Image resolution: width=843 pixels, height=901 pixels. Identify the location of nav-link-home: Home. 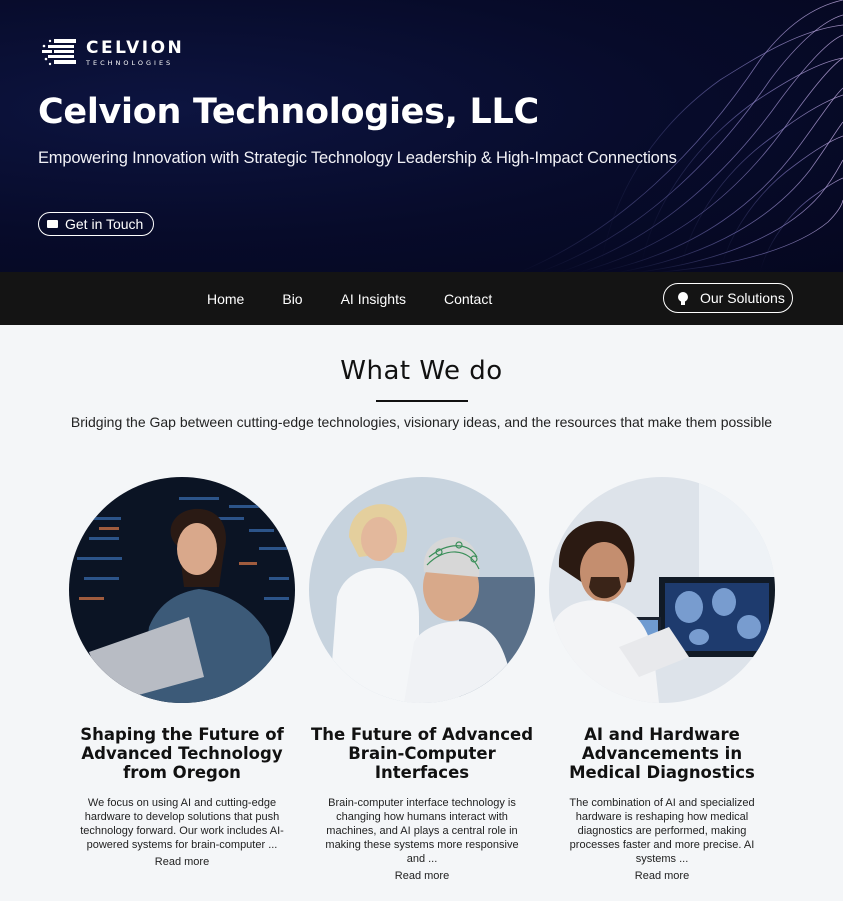
(225, 299).